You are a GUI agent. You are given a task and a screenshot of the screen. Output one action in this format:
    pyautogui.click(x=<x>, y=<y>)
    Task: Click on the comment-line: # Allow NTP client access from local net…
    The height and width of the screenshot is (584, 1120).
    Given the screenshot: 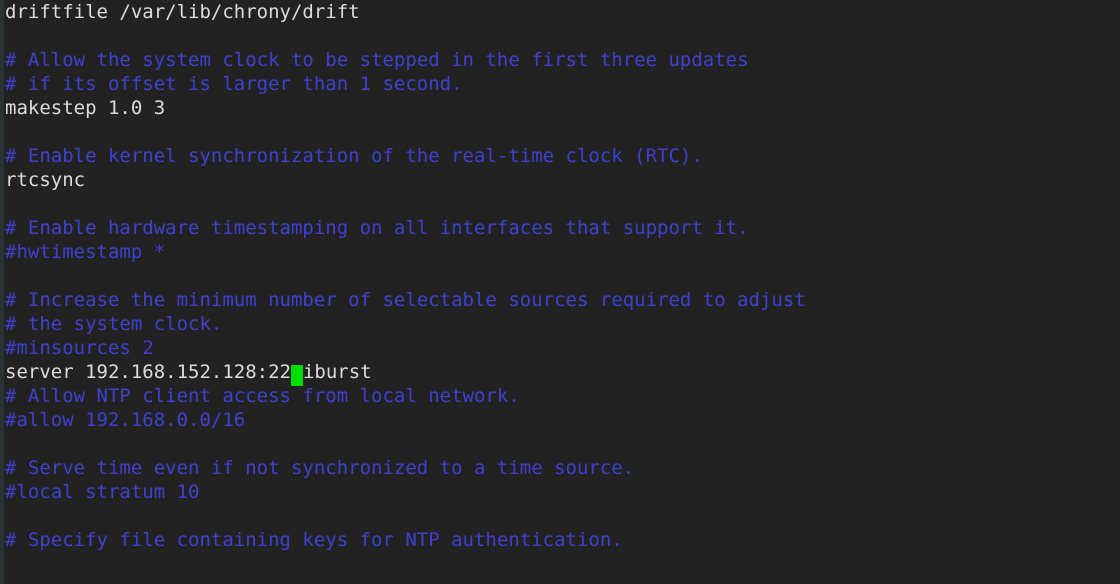 What is the action you would take?
    pyautogui.click(x=262, y=396)
    